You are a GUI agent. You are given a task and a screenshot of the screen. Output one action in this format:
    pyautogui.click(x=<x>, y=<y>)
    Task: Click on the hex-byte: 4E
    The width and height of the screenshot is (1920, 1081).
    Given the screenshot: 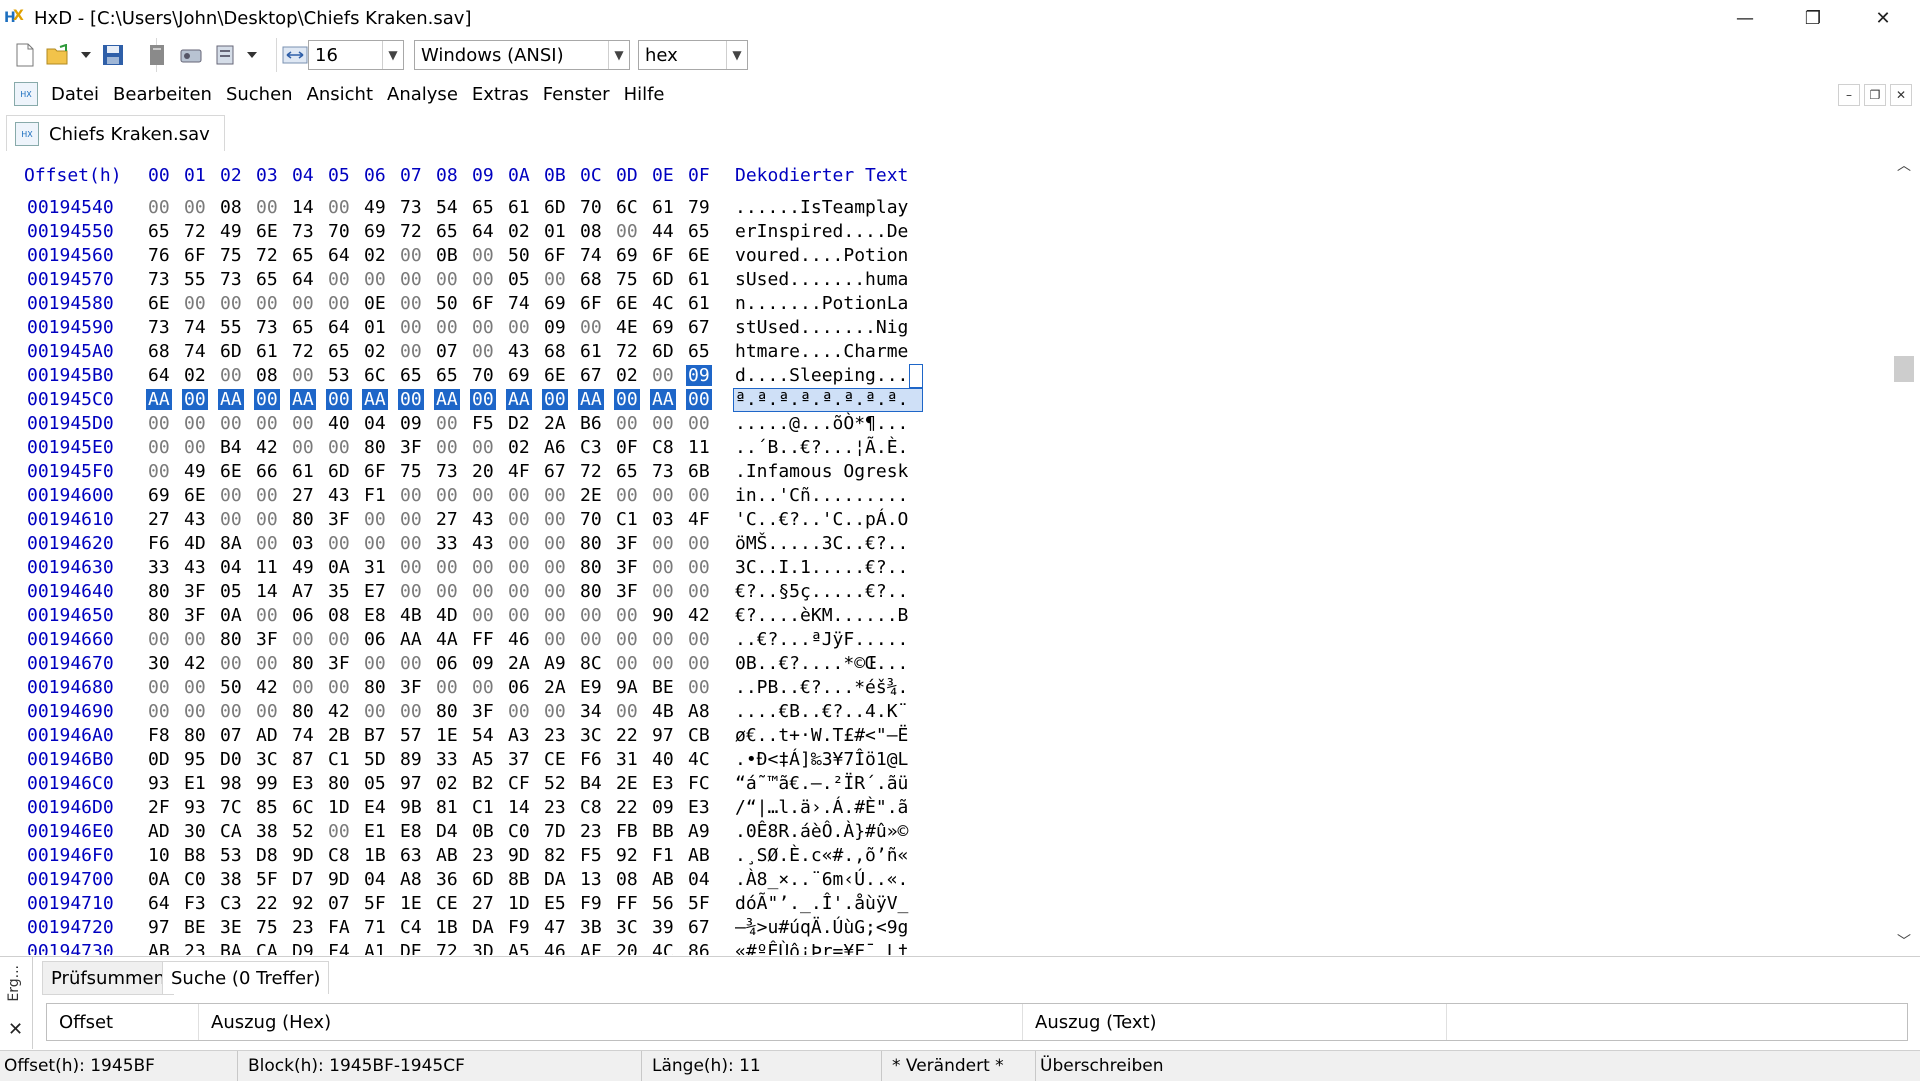 What is the action you would take?
    pyautogui.click(x=627, y=327)
    